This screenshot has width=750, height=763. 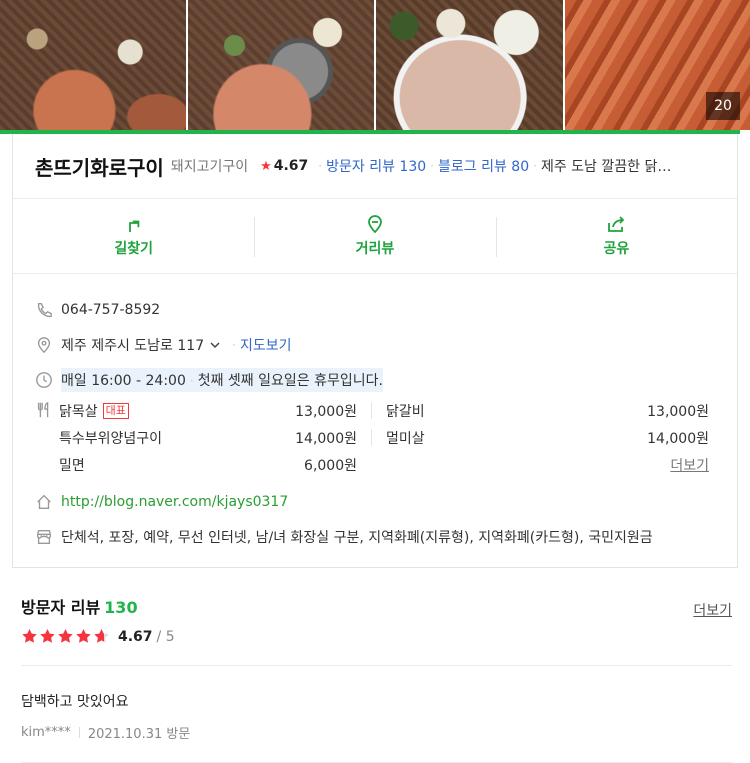 What do you see at coordinates (540, 437) in the screenshot?
I see `menu-item: 멀미살 14,000원` at bounding box center [540, 437].